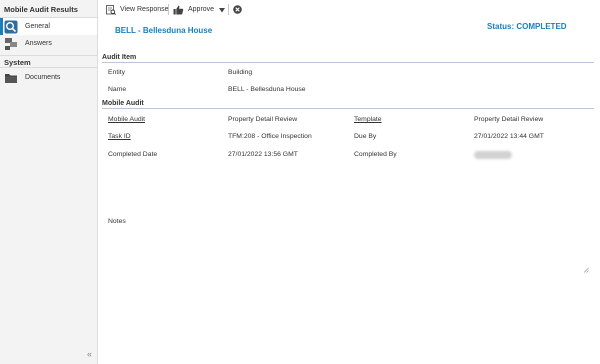 Image resolution: width=600 pixels, height=364 pixels. What do you see at coordinates (237, 9) in the screenshot?
I see `close-icon` at bounding box center [237, 9].